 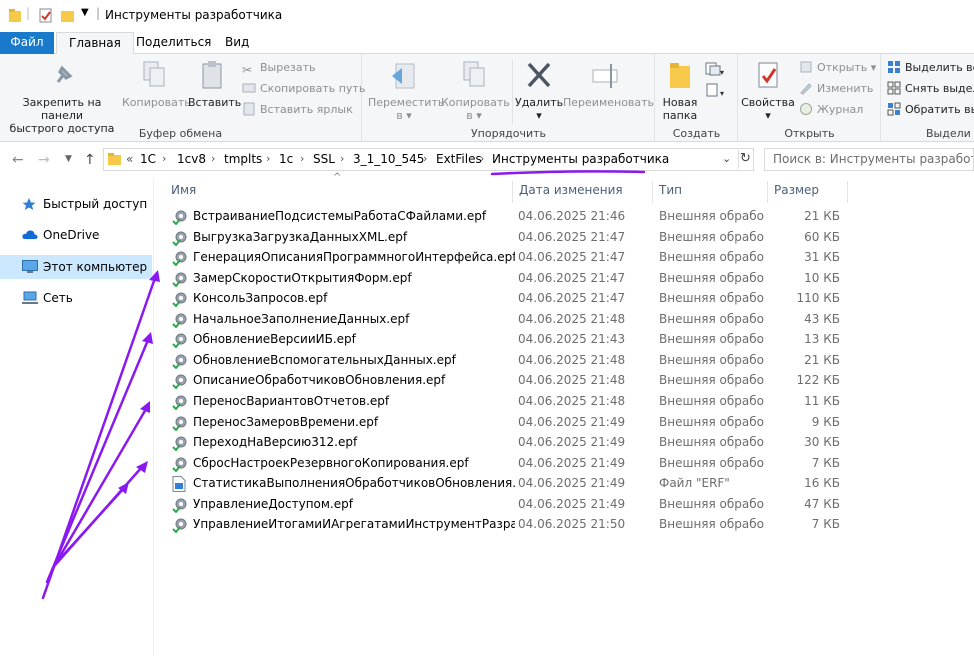 I want to click on search-box: Поиск в: Инструменты разработчика, so click(x=869, y=159).